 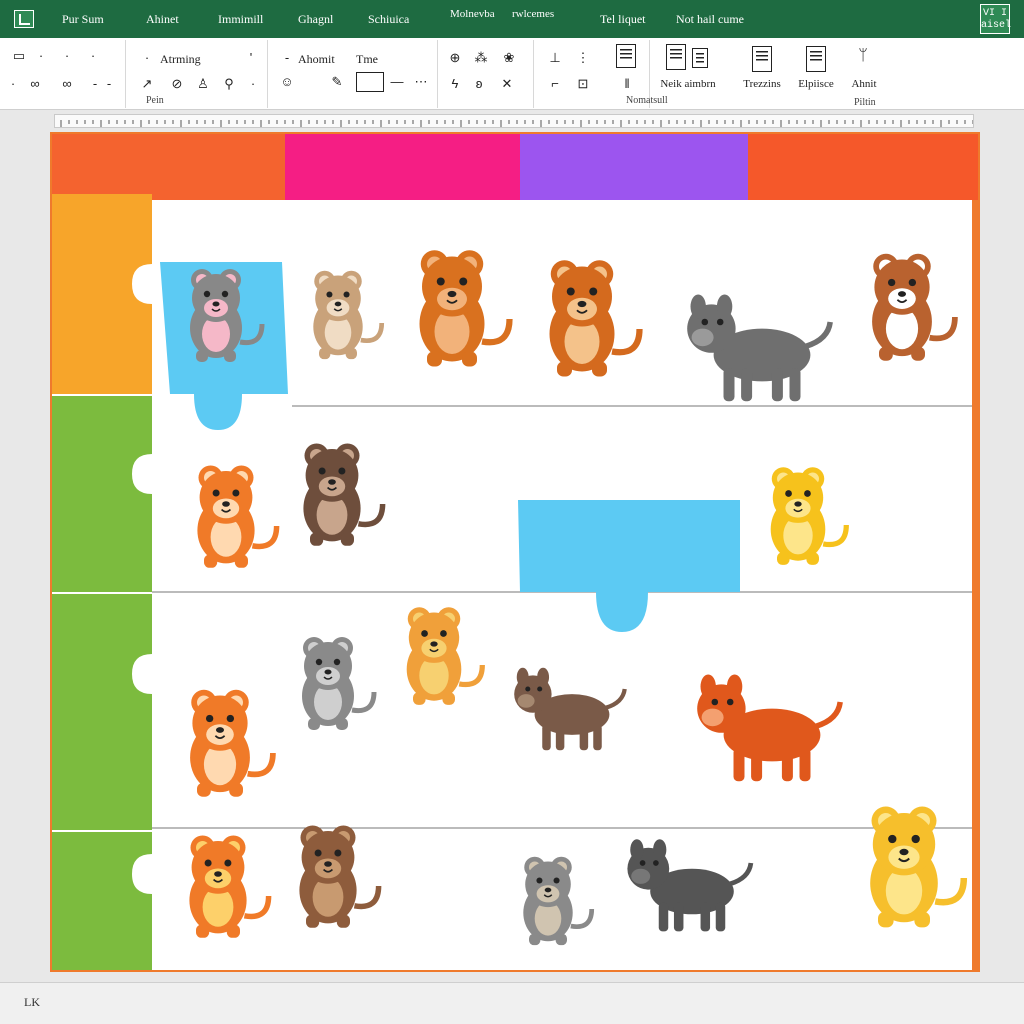 What do you see at coordinates (253, 83) in the screenshot?
I see `more-icon: ·` at bounding box center [253, 83].